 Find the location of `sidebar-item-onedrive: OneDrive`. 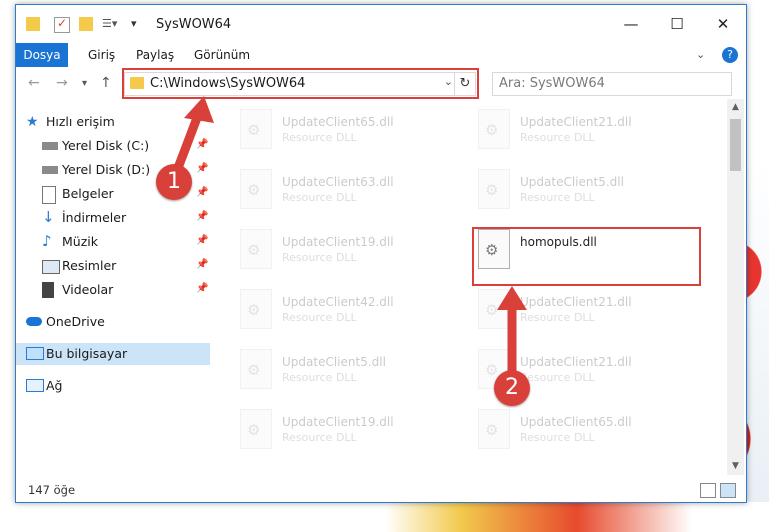

sidebar-item-onedrive: OneDrive is located at coordinates (113, 322).